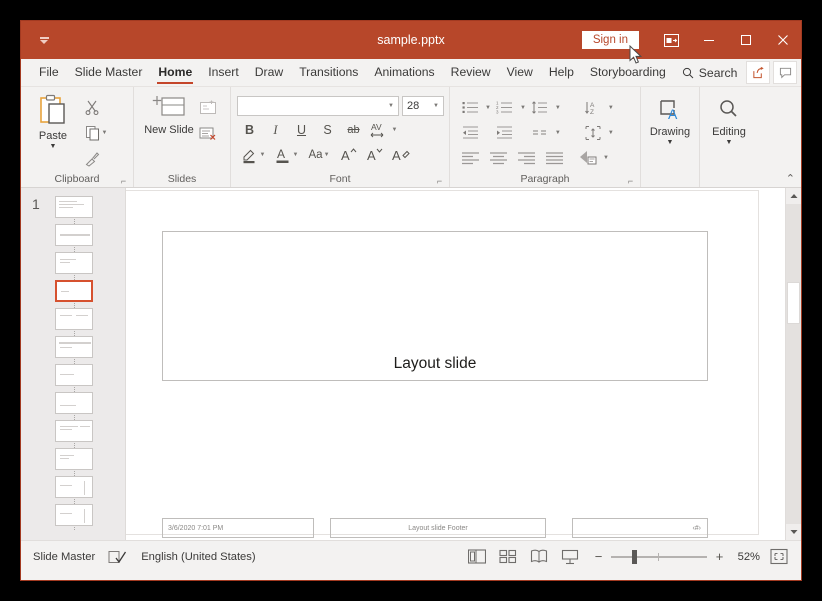  Describe the element at coordinates (746, 557) in the screenshot. I see `zoom-percent-label: 52%` at that location.